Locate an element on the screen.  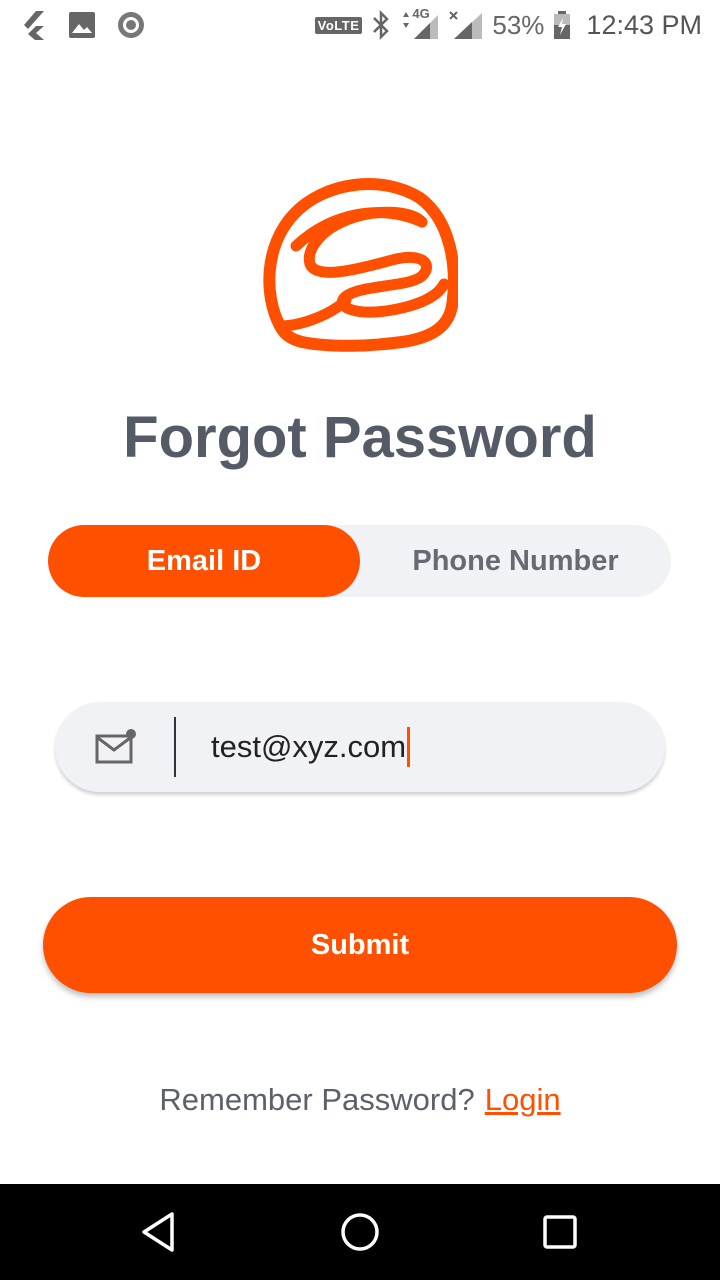
tab-email-id: Email ID is located at coordinates (204, 561).